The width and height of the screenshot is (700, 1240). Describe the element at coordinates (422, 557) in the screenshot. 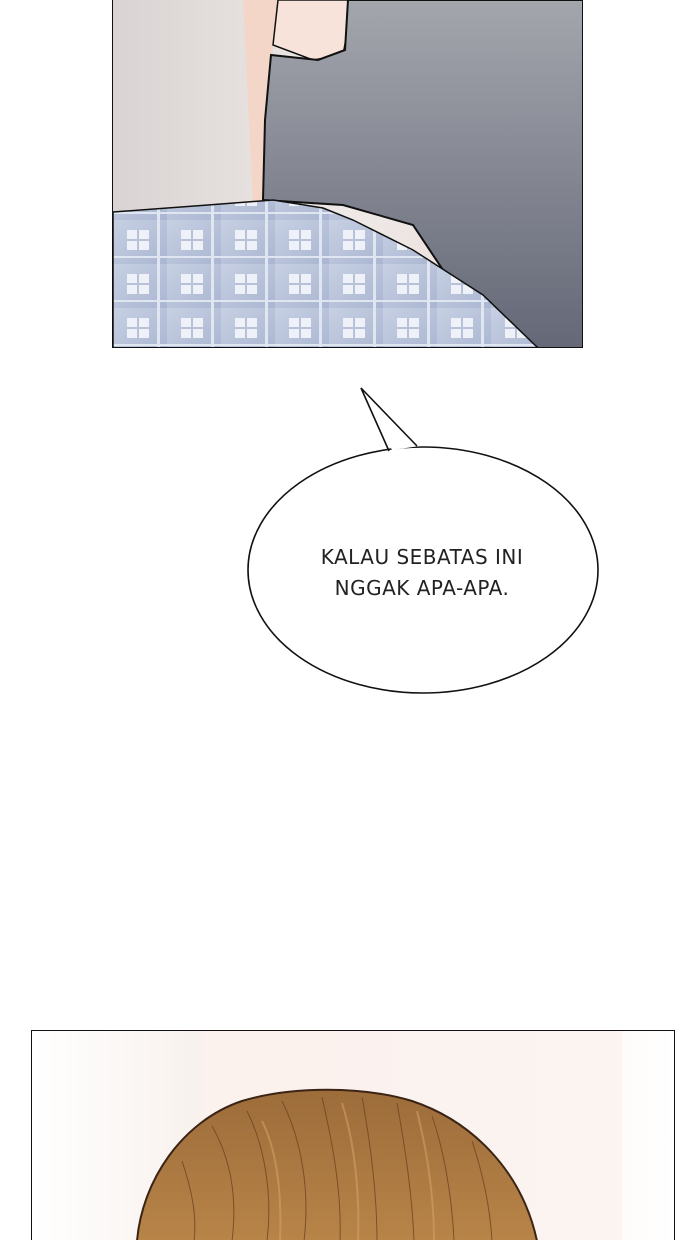

I see `speech-line-1: KALAU SEBATAS INI` at that location.